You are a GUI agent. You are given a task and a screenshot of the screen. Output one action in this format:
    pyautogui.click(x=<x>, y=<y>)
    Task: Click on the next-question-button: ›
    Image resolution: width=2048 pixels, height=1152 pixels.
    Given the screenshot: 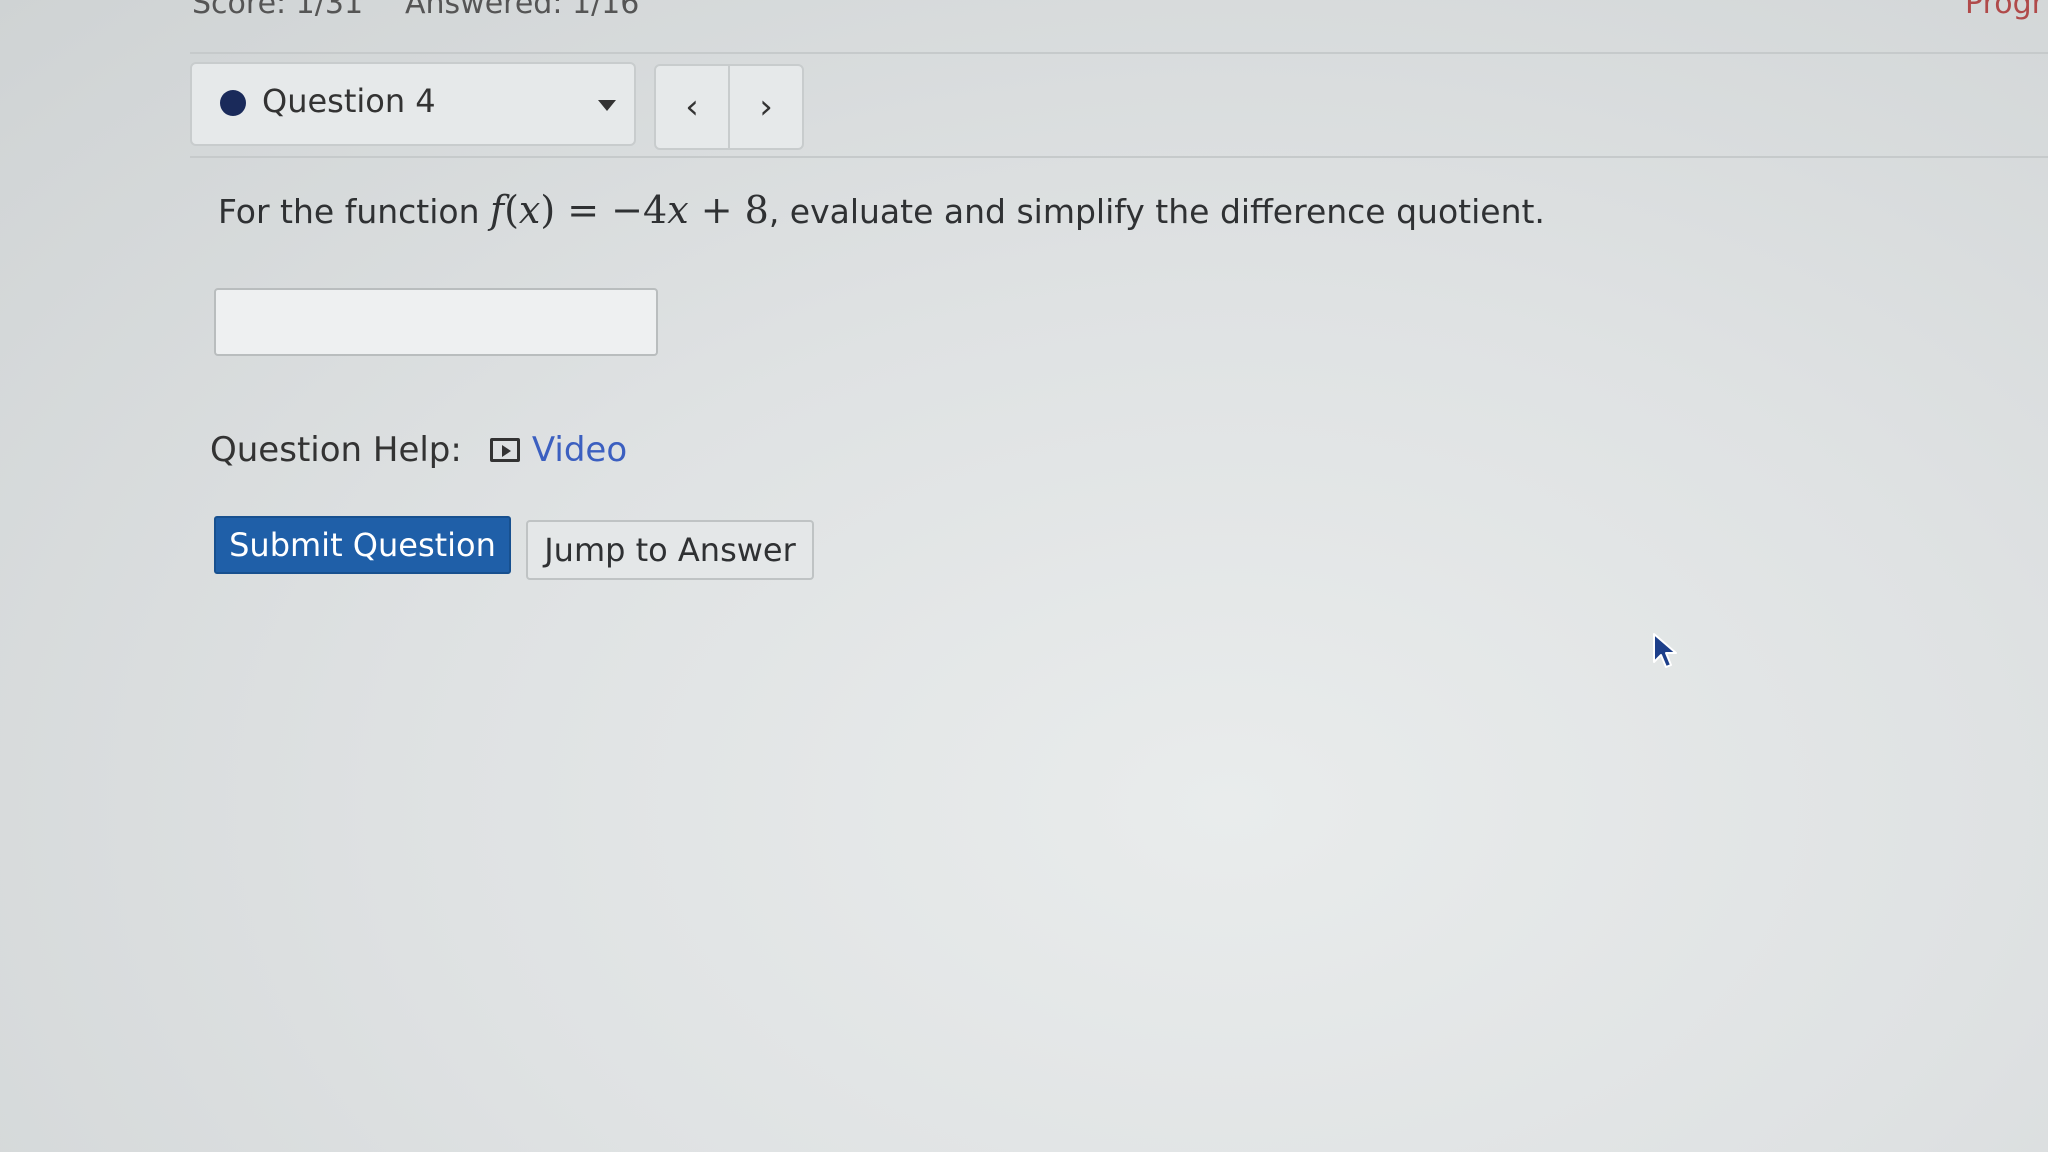 What is the action you would take?
    pyautogui.click(x=765, y=107)
    